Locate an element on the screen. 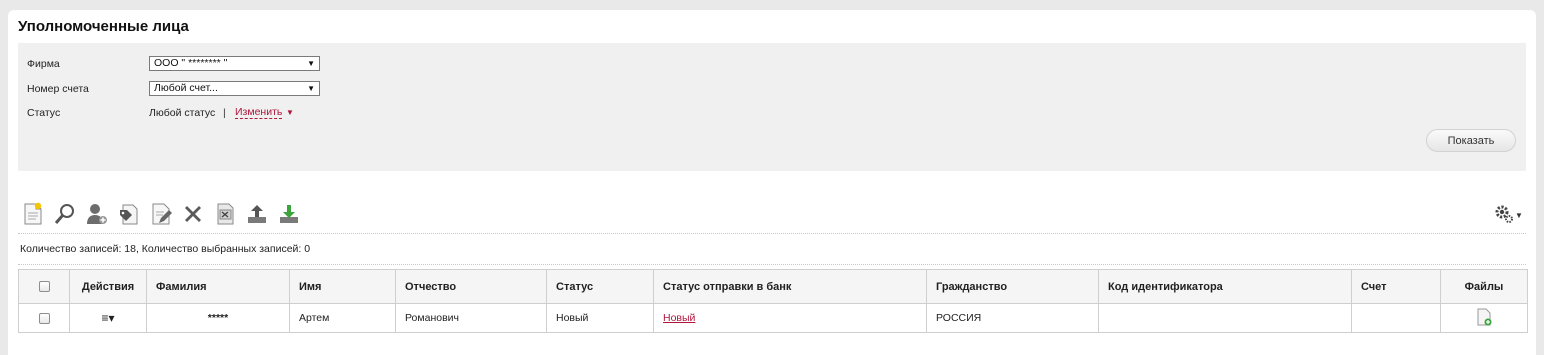 This screenshot has height=355, width=1544. select-all-checkbox is located at coordinates (44, 287).